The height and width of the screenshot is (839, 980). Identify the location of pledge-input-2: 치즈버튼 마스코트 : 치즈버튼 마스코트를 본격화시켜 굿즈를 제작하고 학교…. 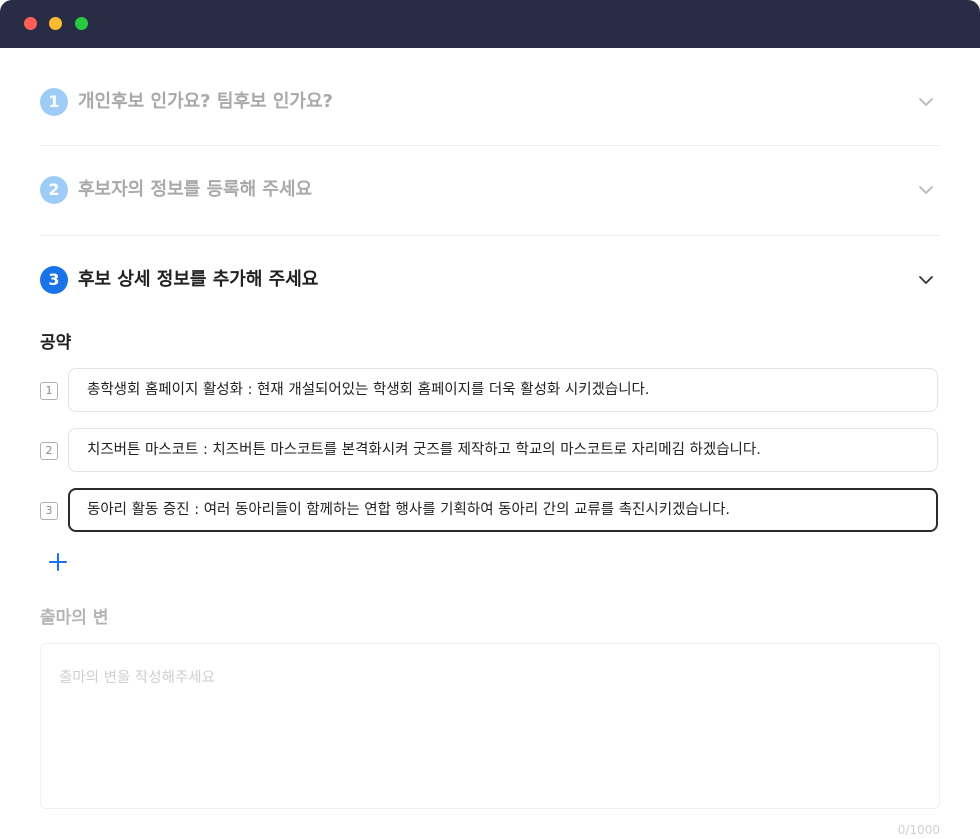
(503, 450).